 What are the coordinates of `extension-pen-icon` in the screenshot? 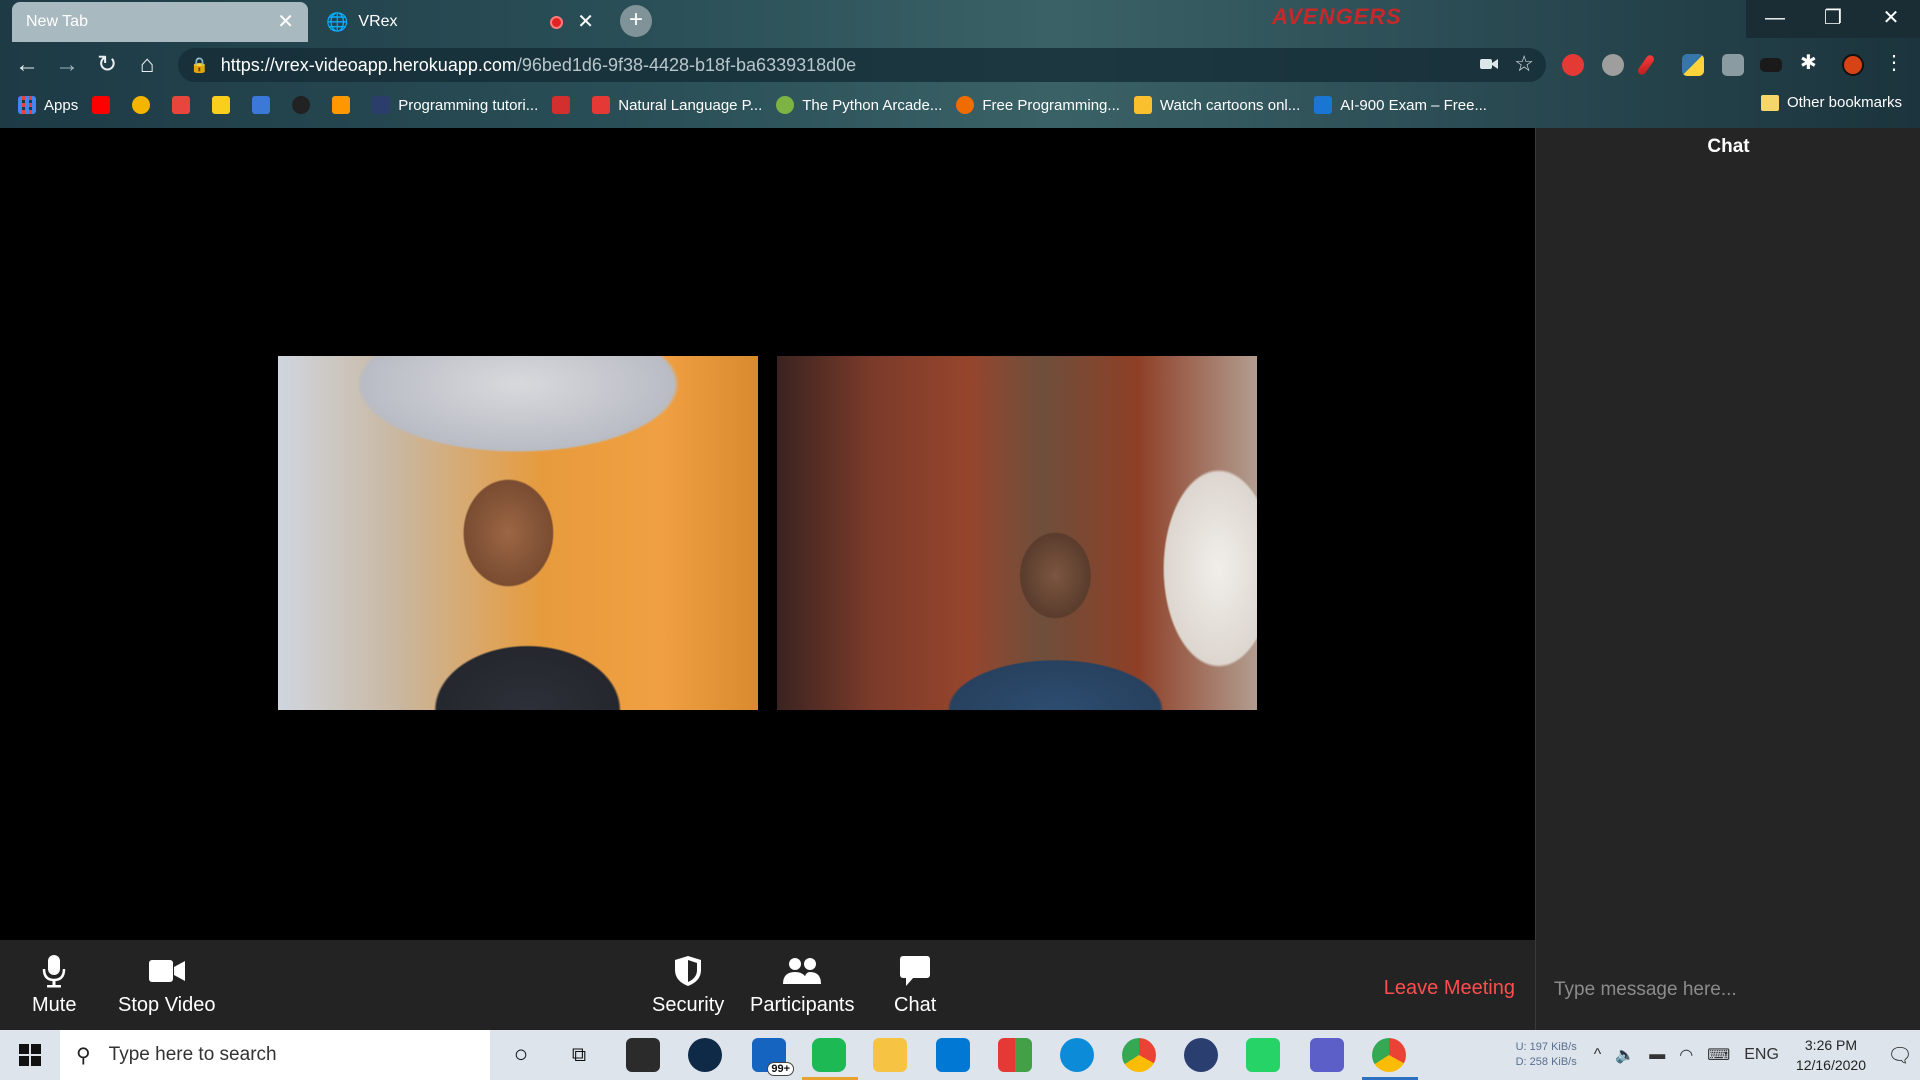 It's located at (1646, 65).